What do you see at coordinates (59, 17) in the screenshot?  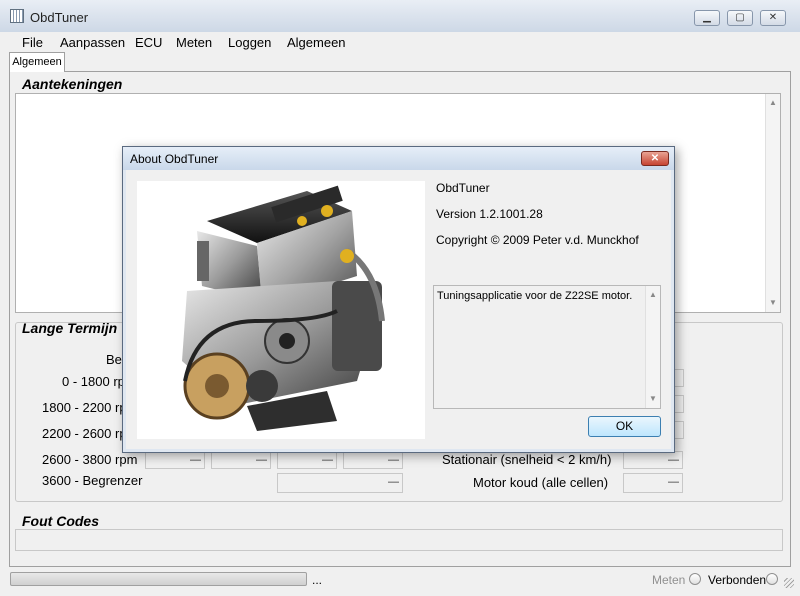 I see `window-title: ObdTuner` at bounding box center [59, 17].